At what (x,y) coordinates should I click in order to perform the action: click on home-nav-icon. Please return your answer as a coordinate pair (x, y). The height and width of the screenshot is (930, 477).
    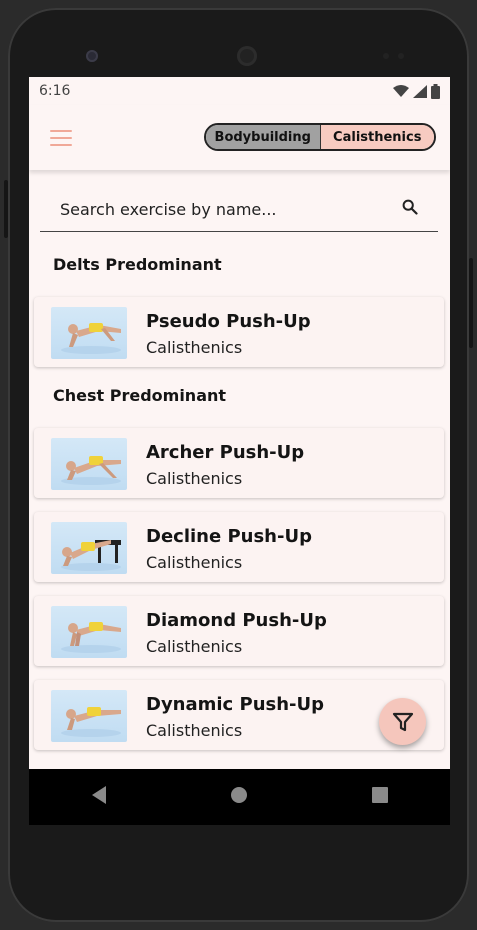
    Looking at the image, I should click on (239, 797).